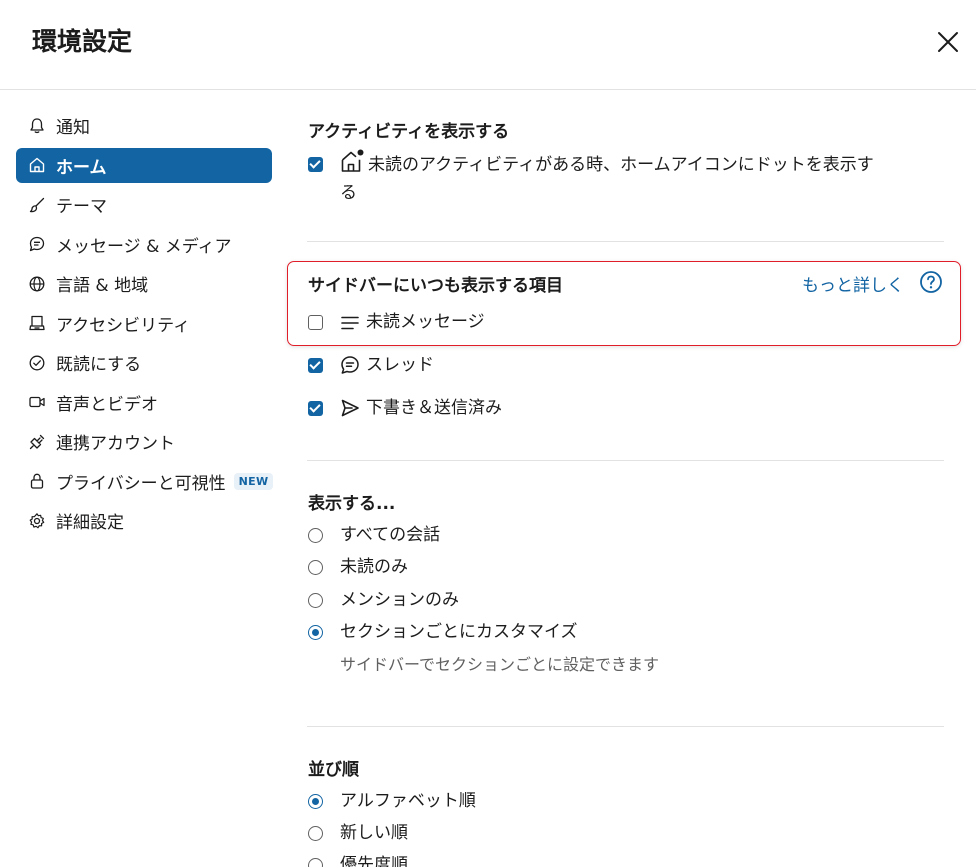  I want to click on gear-icon, so click(37, 521).